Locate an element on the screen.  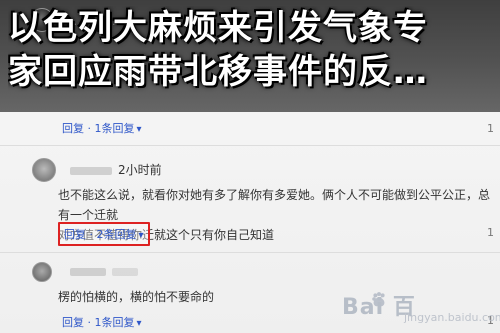
reply-link-1: 回复 · 1条回复 ▾ is located at coordinates (102, 128).